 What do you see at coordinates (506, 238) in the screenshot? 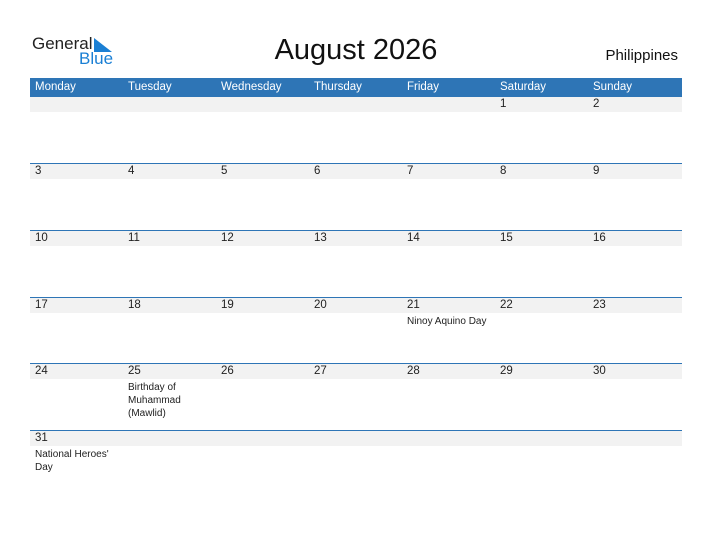
I see `day-number: 15` at bounding box center [506, 238].